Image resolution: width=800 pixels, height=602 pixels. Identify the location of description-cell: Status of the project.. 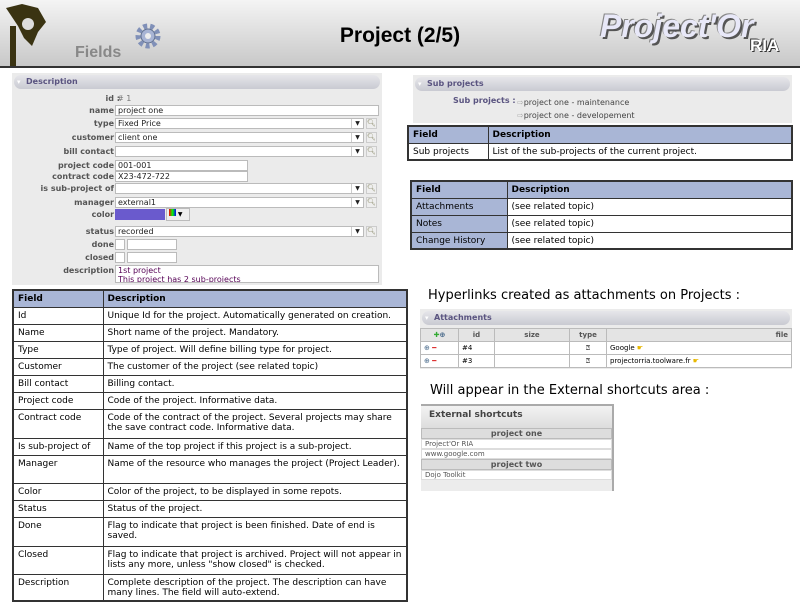
(255, 508).